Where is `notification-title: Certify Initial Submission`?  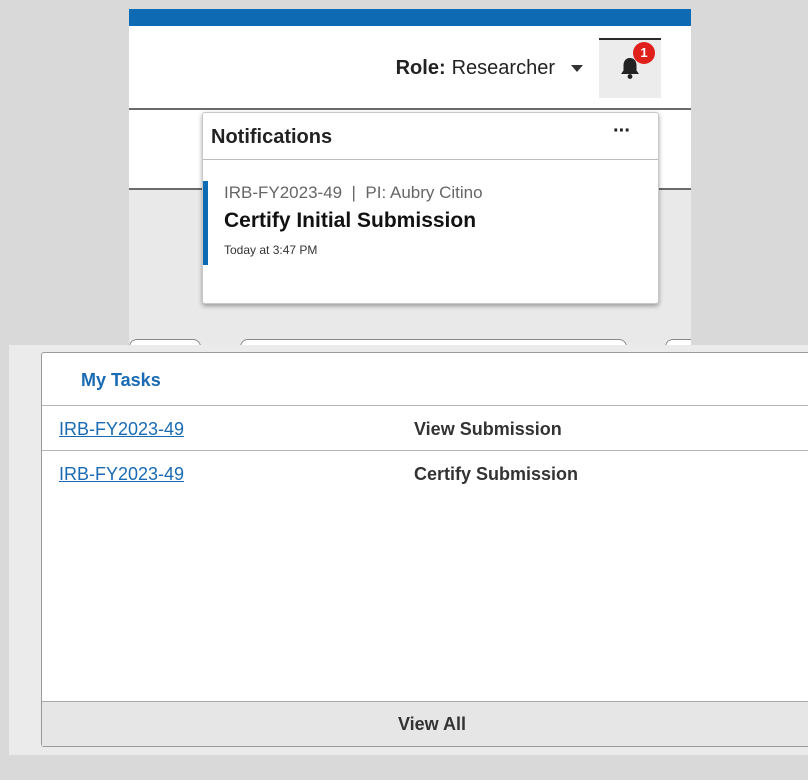 notification-title: Certify Initial Submission is located at coordinates (350, 220).